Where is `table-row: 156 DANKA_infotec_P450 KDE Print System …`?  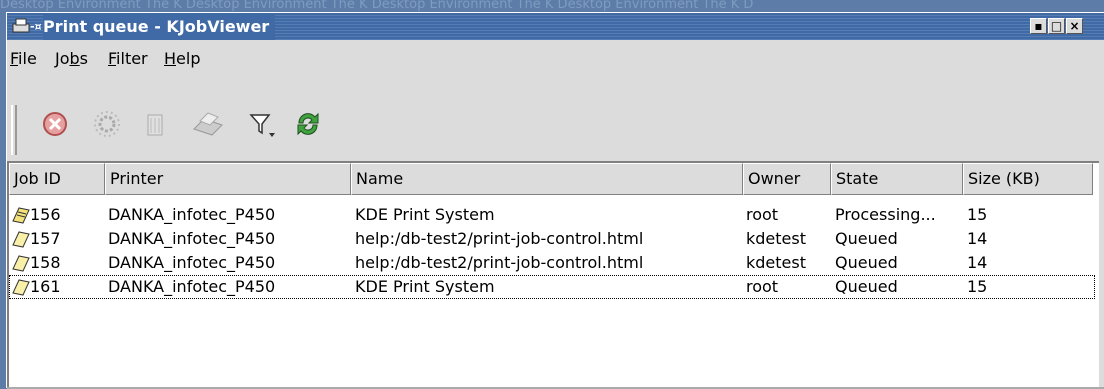
table-row: 156 DANKA_infotec_P450 KDE Print System … is located at coordinates (552, 215).